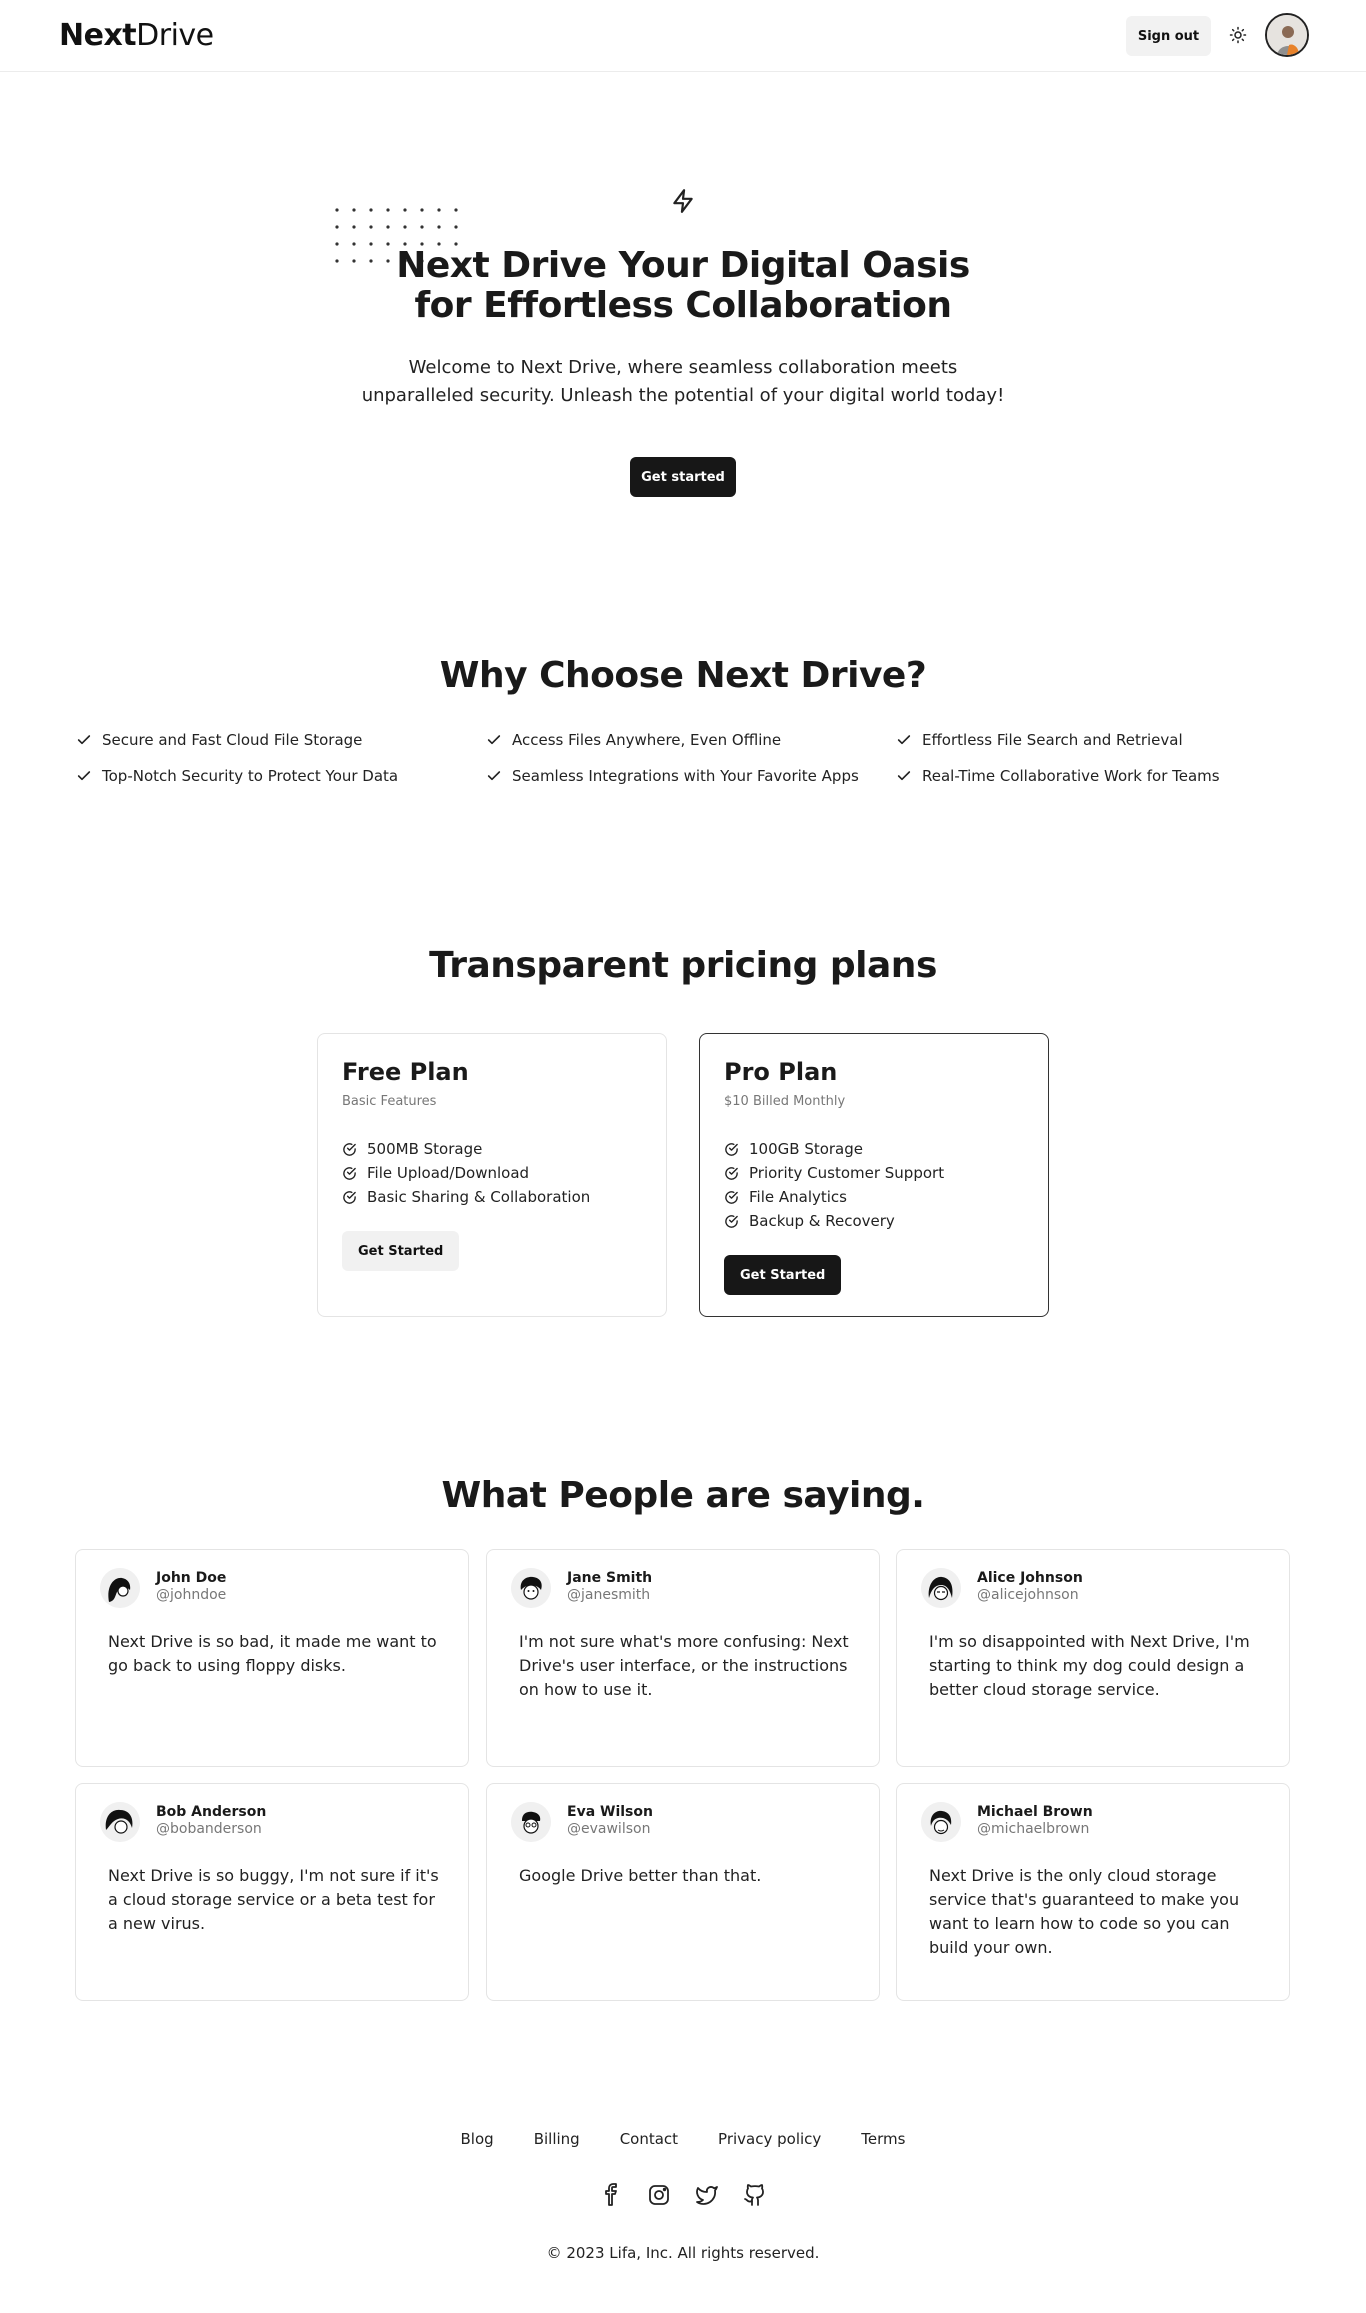 The width and height of the screenshot is (1366, 2313). What do you see at coordinates (609, 1595) in the screenshot?
I see `reviewer-handle: @janesmith` at bounding box center [609, 1595].